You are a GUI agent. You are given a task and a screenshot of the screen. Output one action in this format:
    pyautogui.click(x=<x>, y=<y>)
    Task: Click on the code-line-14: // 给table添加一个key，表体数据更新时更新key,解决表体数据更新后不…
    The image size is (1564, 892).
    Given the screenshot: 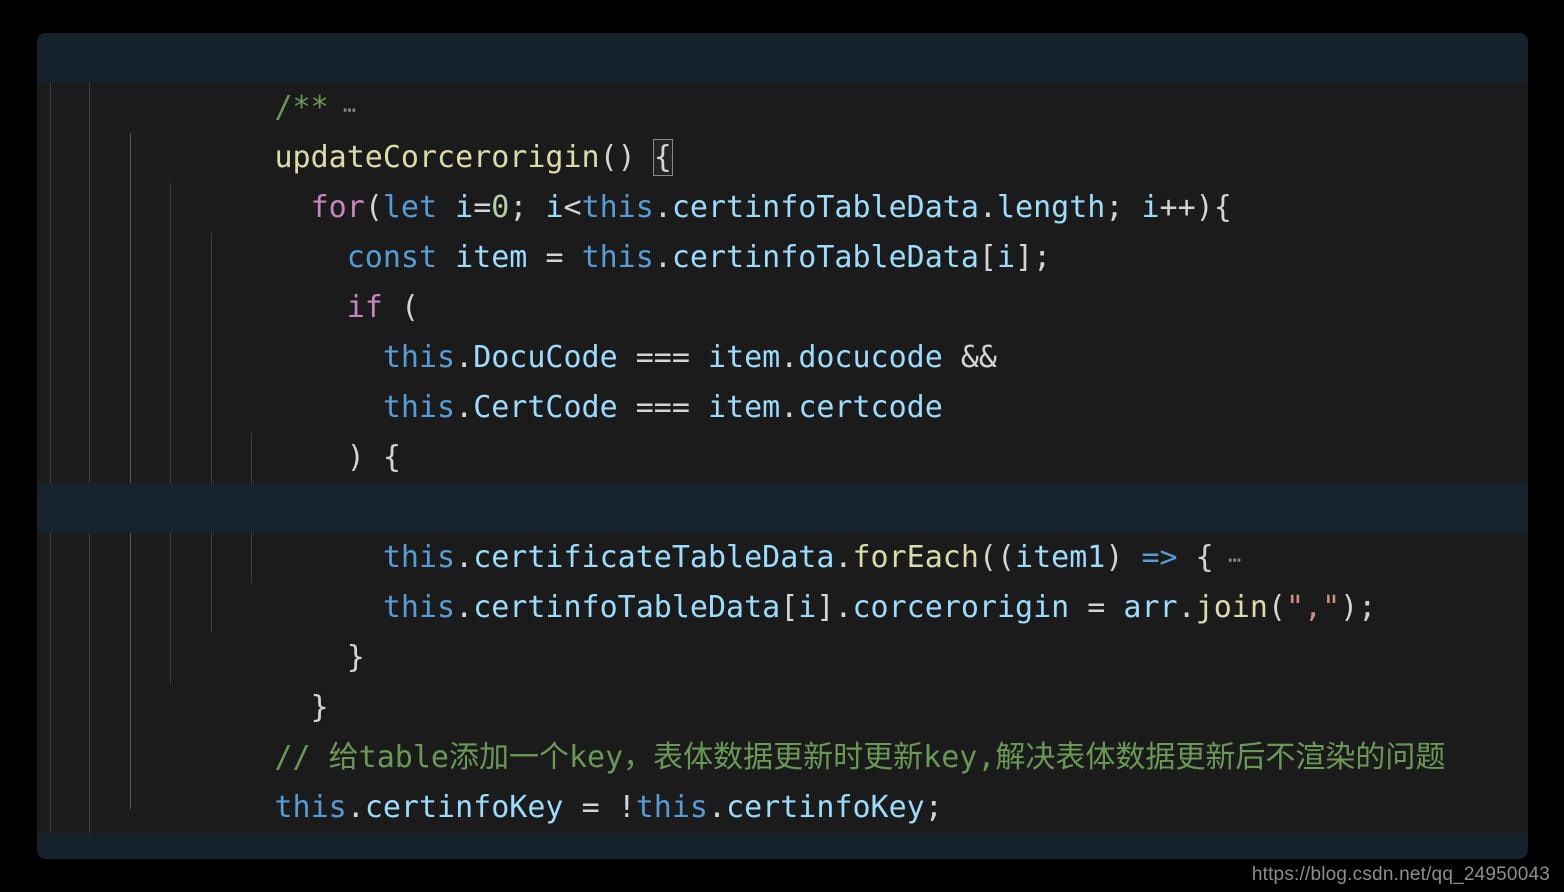 What is the action you would take?
    pyautogui.click(x=782, y=729)
    